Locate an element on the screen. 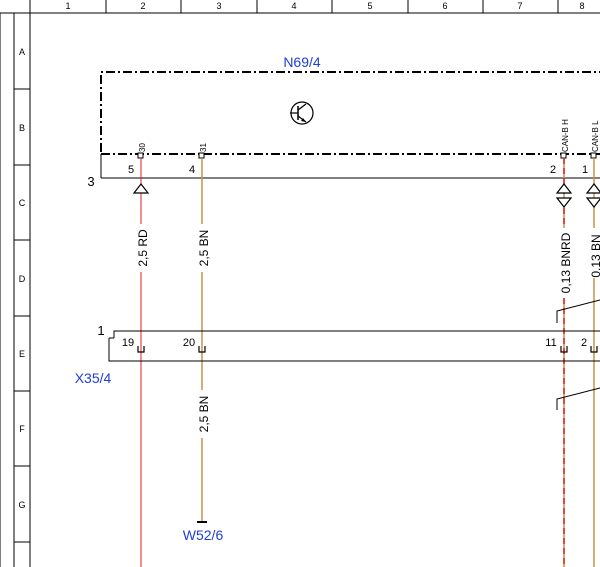 The image size is (600, 567). pin-number: 20 is located at coordinates (189, 343).